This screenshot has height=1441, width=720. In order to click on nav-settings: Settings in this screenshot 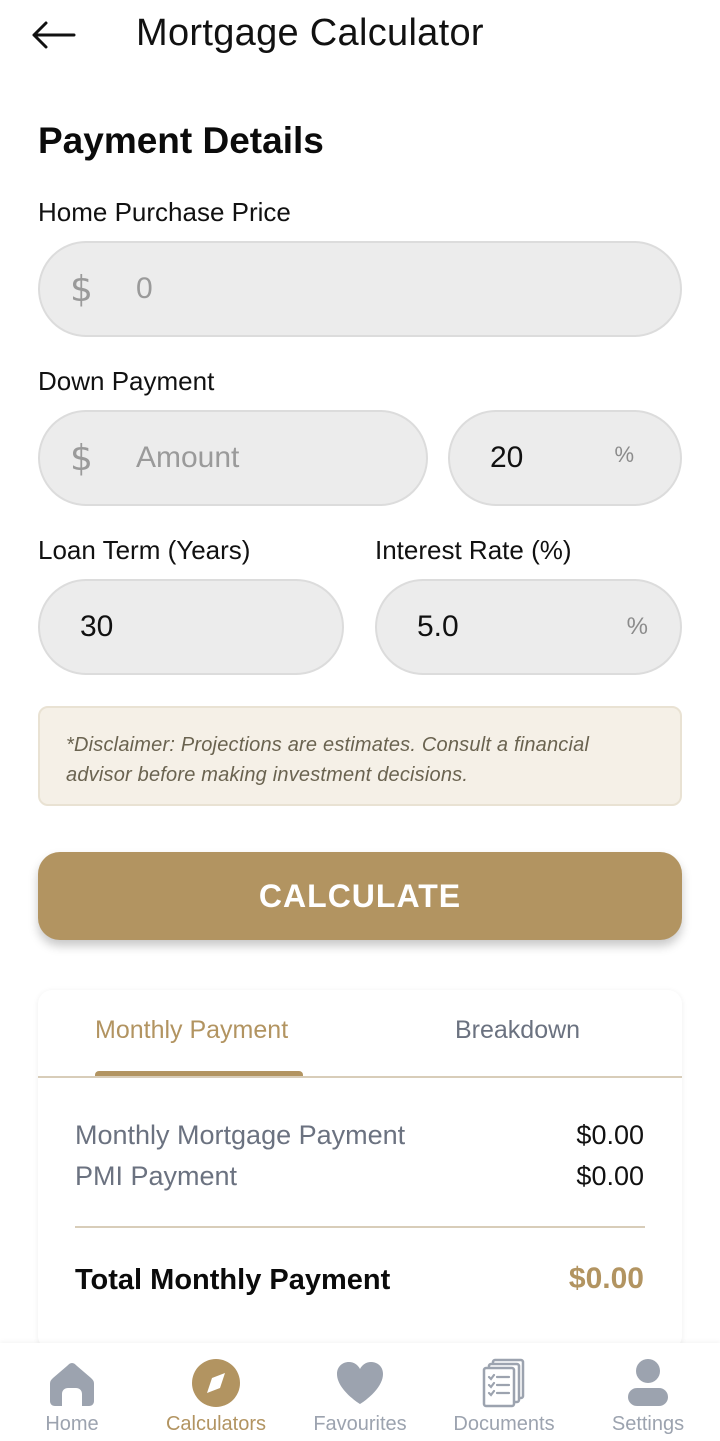, I will do `click(648, 1392)`.